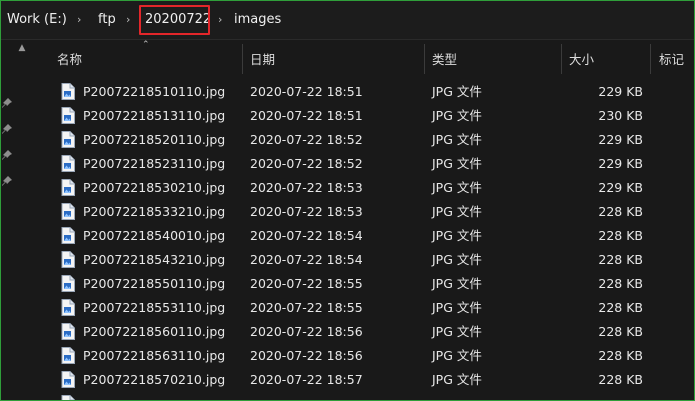 Image resolution: width=695 pixels, height=401 pixels. What do you see at coordinates (8, 220) in the screenshot?
I see `navigation-pane` at bounding box center [8, 220].